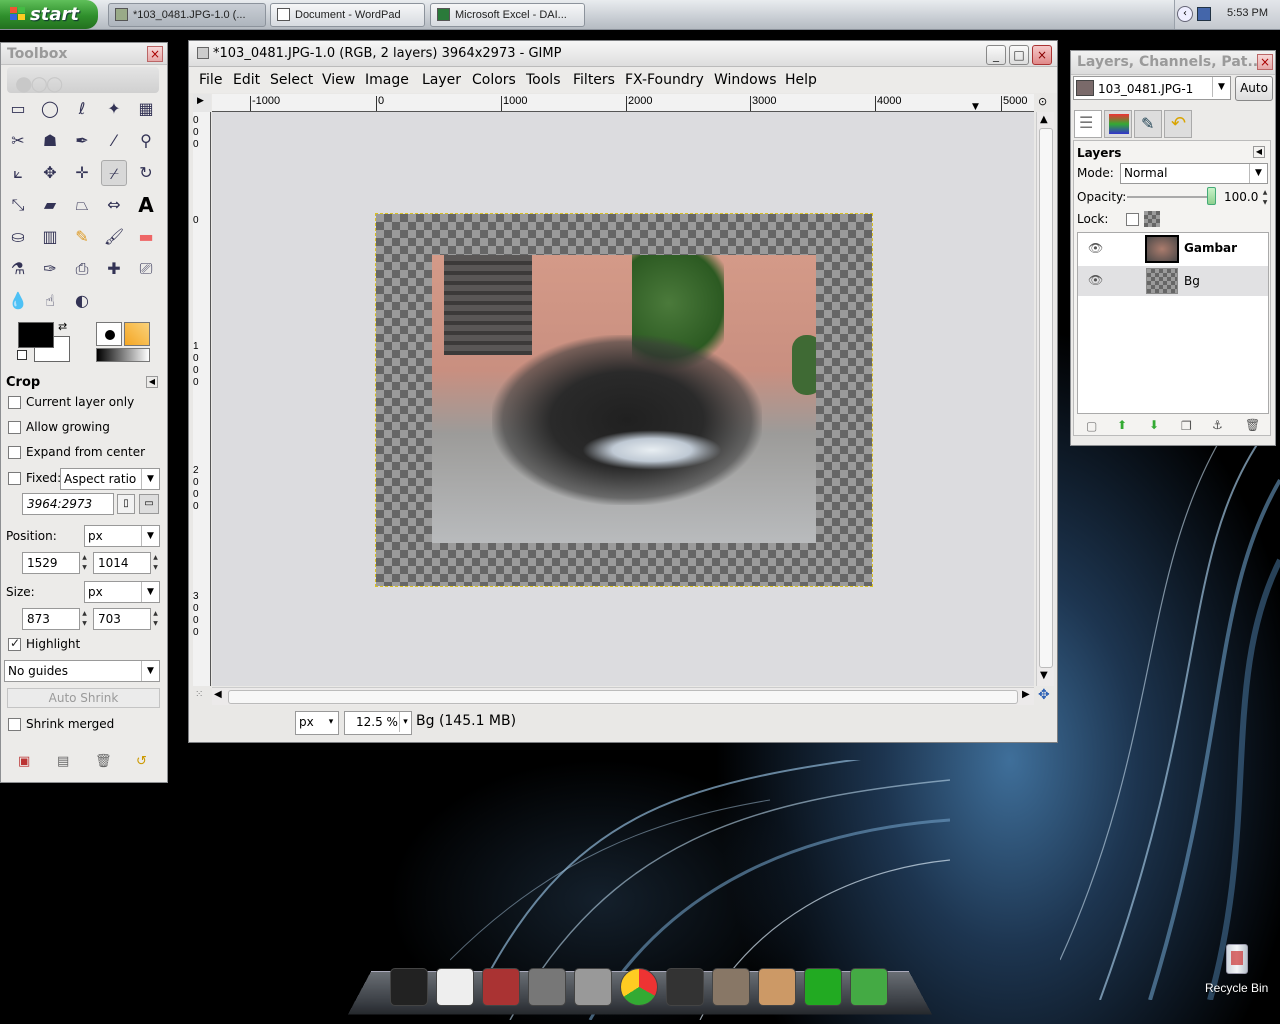 This screenshot has height=1024, width=1280. I want to click on zoom-select: 12.5 % ▾, so click(378, 723).